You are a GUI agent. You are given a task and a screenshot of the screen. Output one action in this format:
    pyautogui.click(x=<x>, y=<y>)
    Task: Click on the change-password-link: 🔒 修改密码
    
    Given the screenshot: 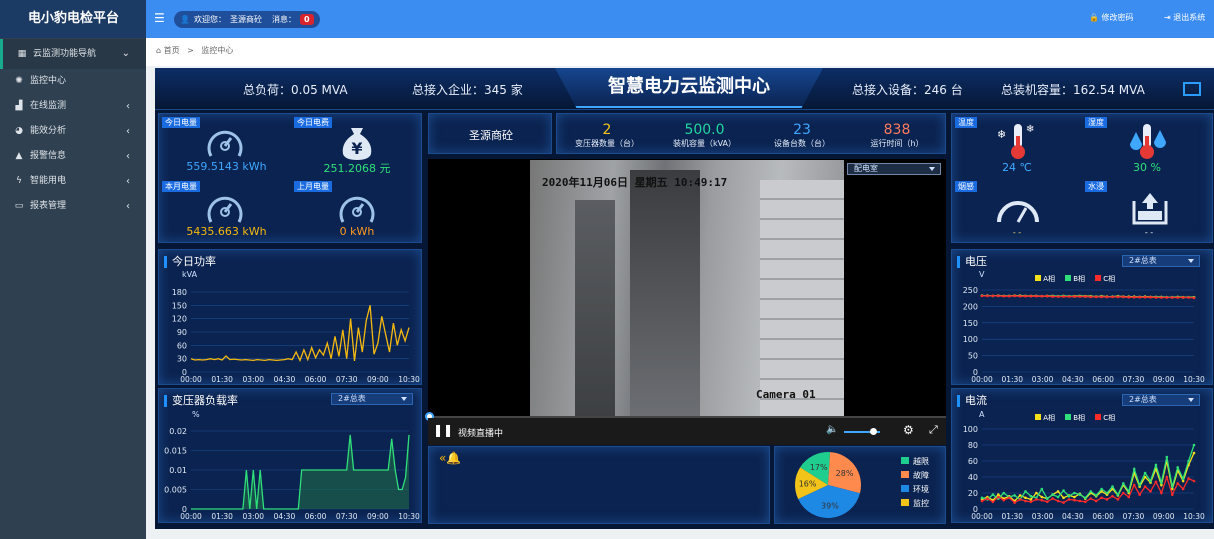 What is the action you would take?
    pyautogui.click(x=1111, y=17)
    